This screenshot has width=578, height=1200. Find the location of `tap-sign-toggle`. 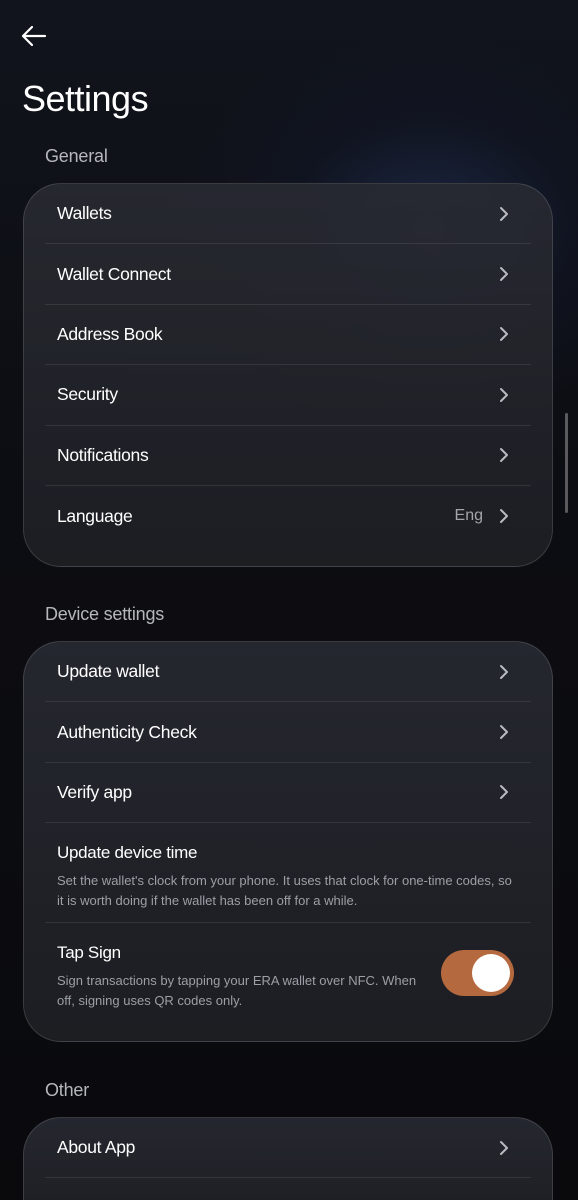

tap-sign-toggle is located at coordinates (477, 973).